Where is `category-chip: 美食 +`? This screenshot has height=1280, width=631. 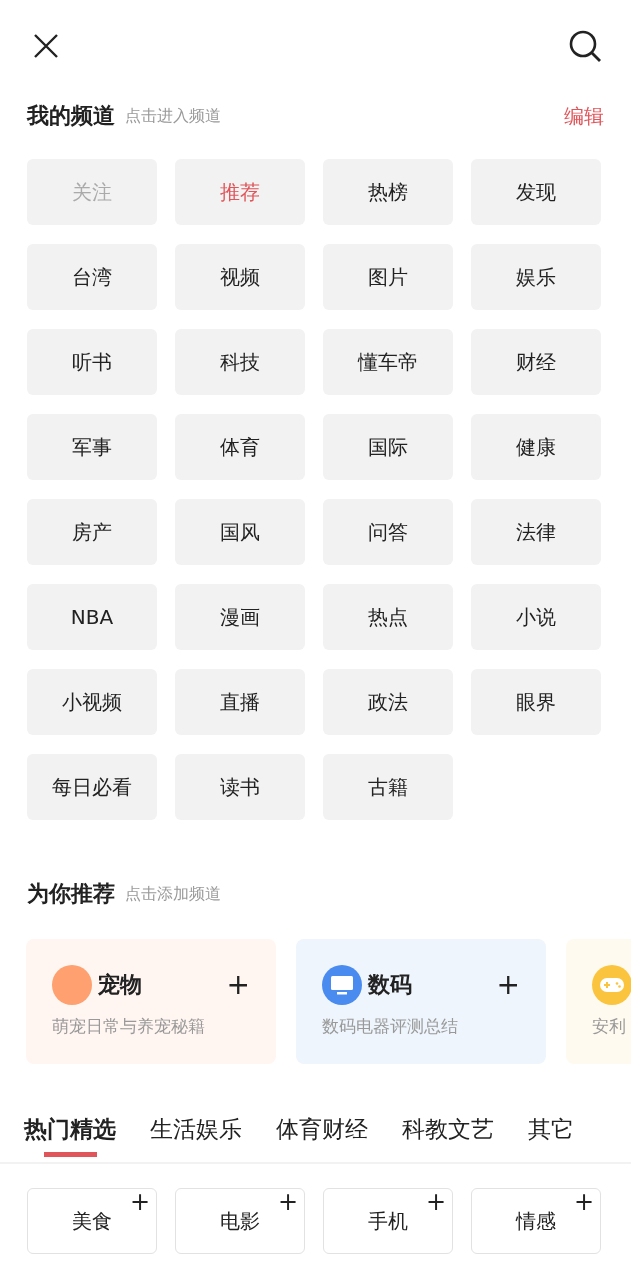
category-chip: 美食 + is located at coordinates (92, 1221).